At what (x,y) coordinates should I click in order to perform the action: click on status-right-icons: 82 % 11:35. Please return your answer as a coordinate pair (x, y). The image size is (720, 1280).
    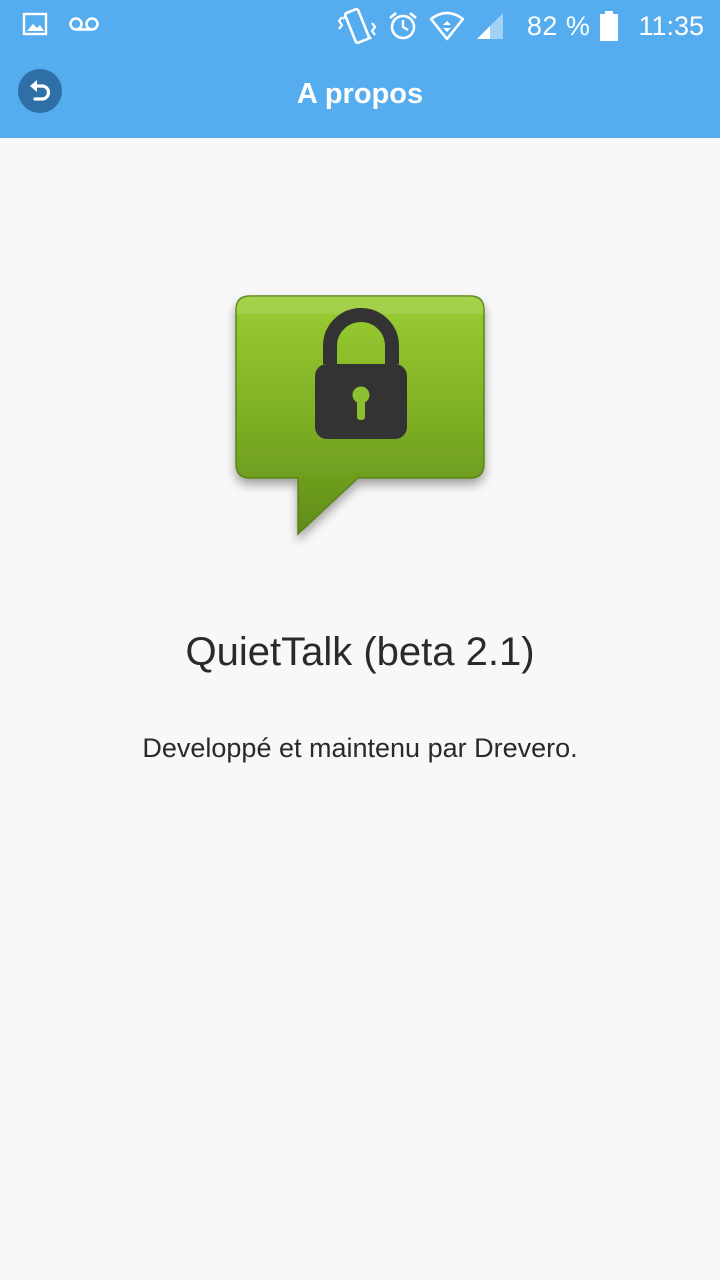
    Looking at the image, I should click on (520, 26).